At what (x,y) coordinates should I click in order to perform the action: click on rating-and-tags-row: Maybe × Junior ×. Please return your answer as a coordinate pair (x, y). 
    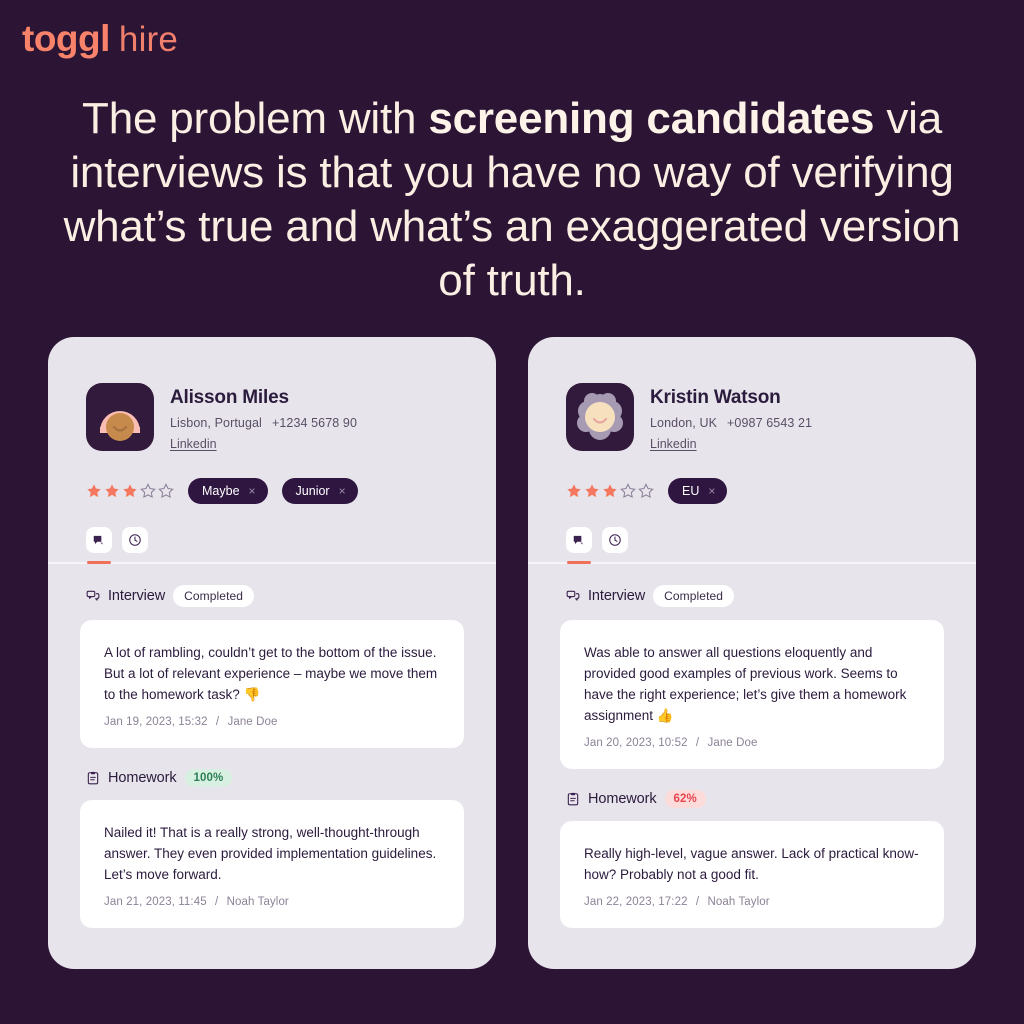
    Looking at the image, I should click on (272, 491).